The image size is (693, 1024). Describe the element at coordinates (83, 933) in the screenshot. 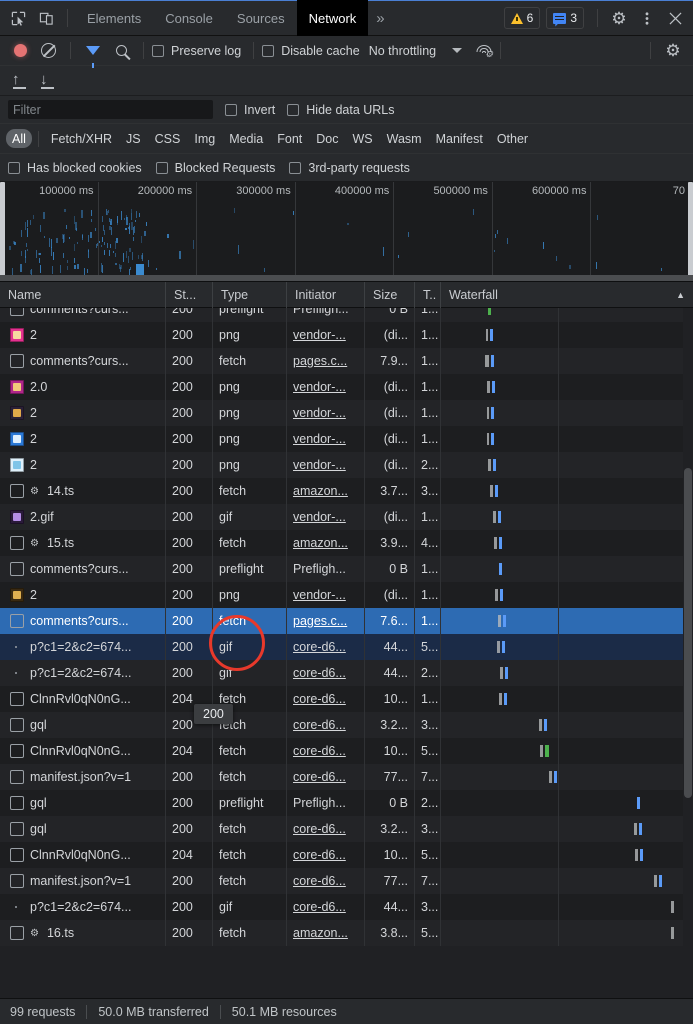

I see `cell-name: ⚙ 16.ts` at that location.